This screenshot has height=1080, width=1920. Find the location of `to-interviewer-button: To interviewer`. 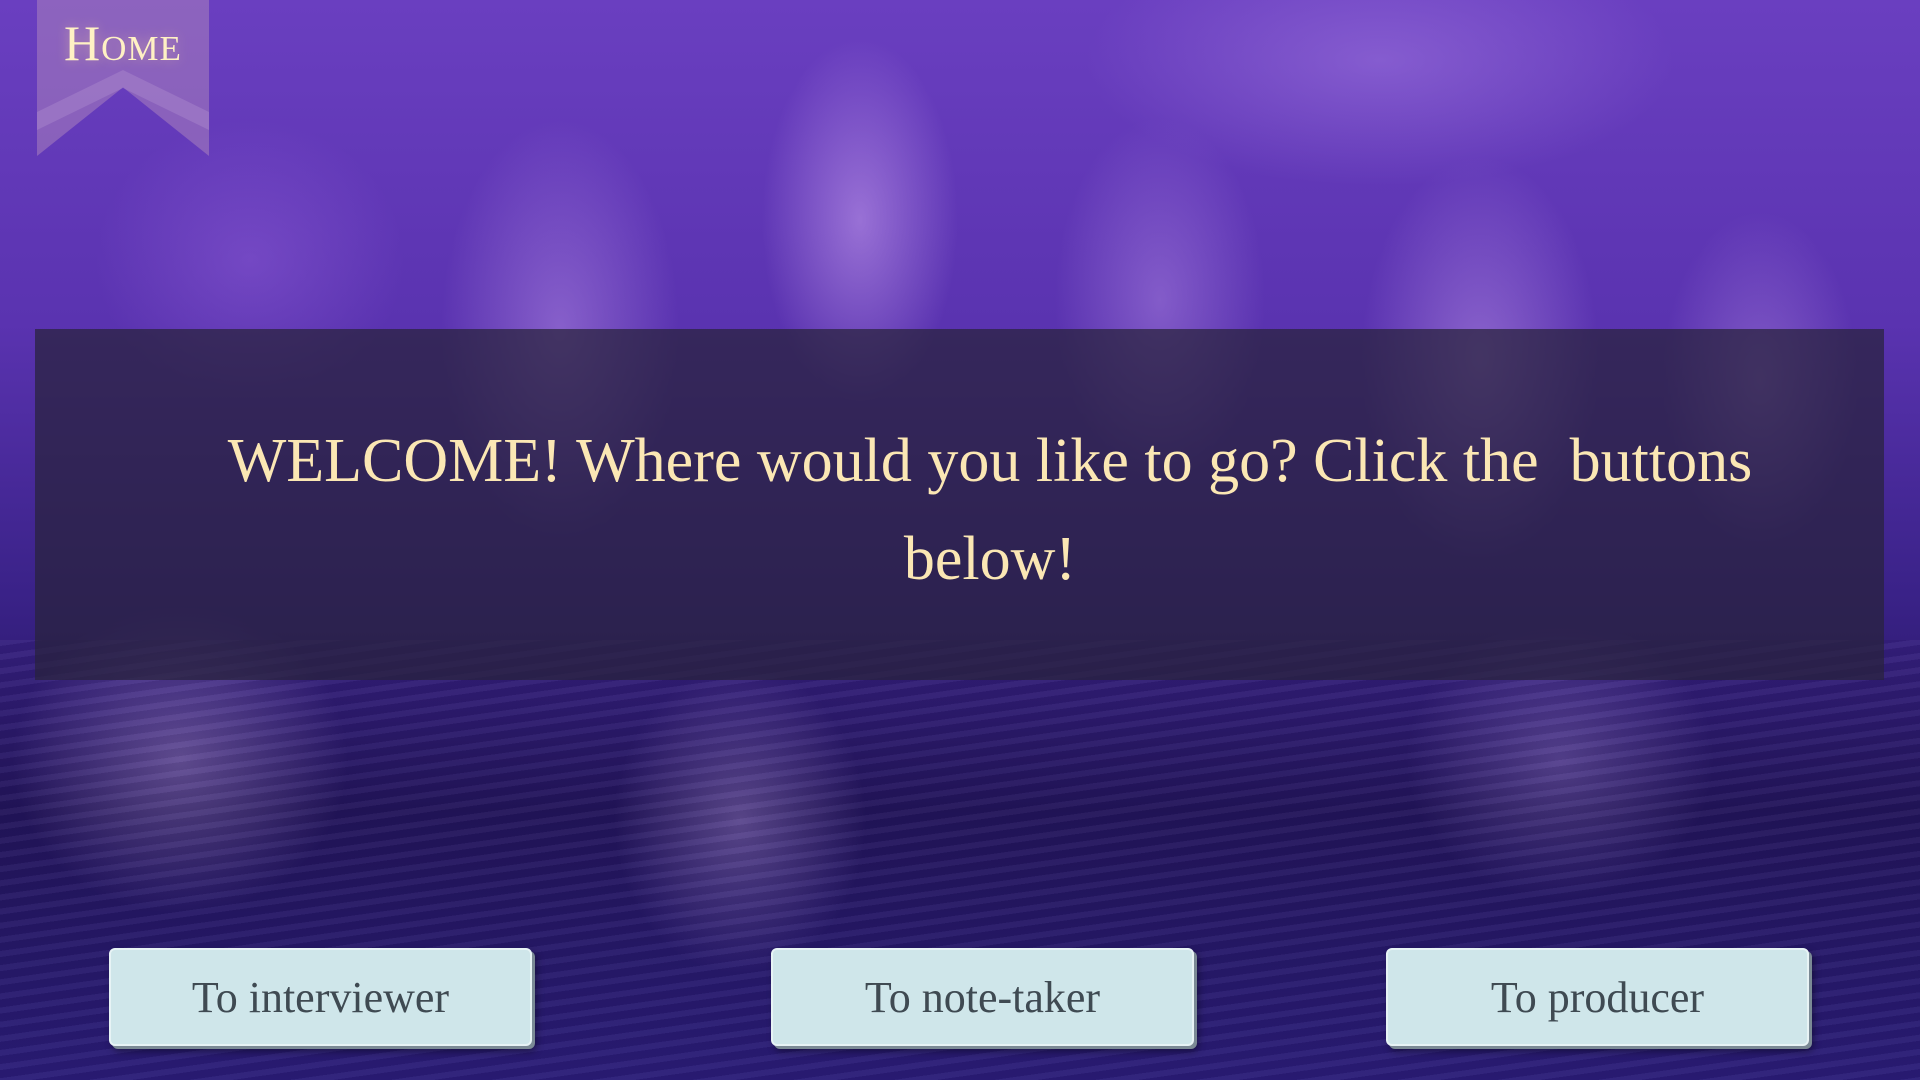

to-interviewer-button: To interviewer is located at coordinates (320, 997).